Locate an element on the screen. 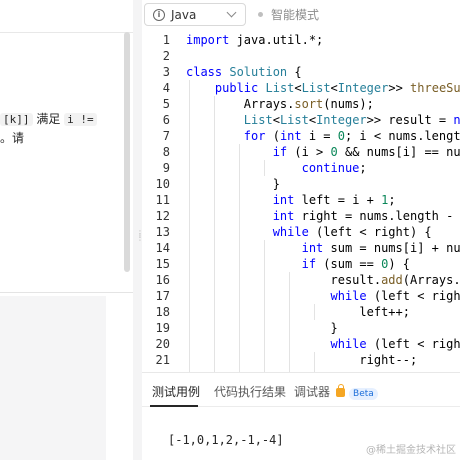 The image size is (460, 460). smart-mode-toggle: 智能模式 is located at coordinates (288, 14).